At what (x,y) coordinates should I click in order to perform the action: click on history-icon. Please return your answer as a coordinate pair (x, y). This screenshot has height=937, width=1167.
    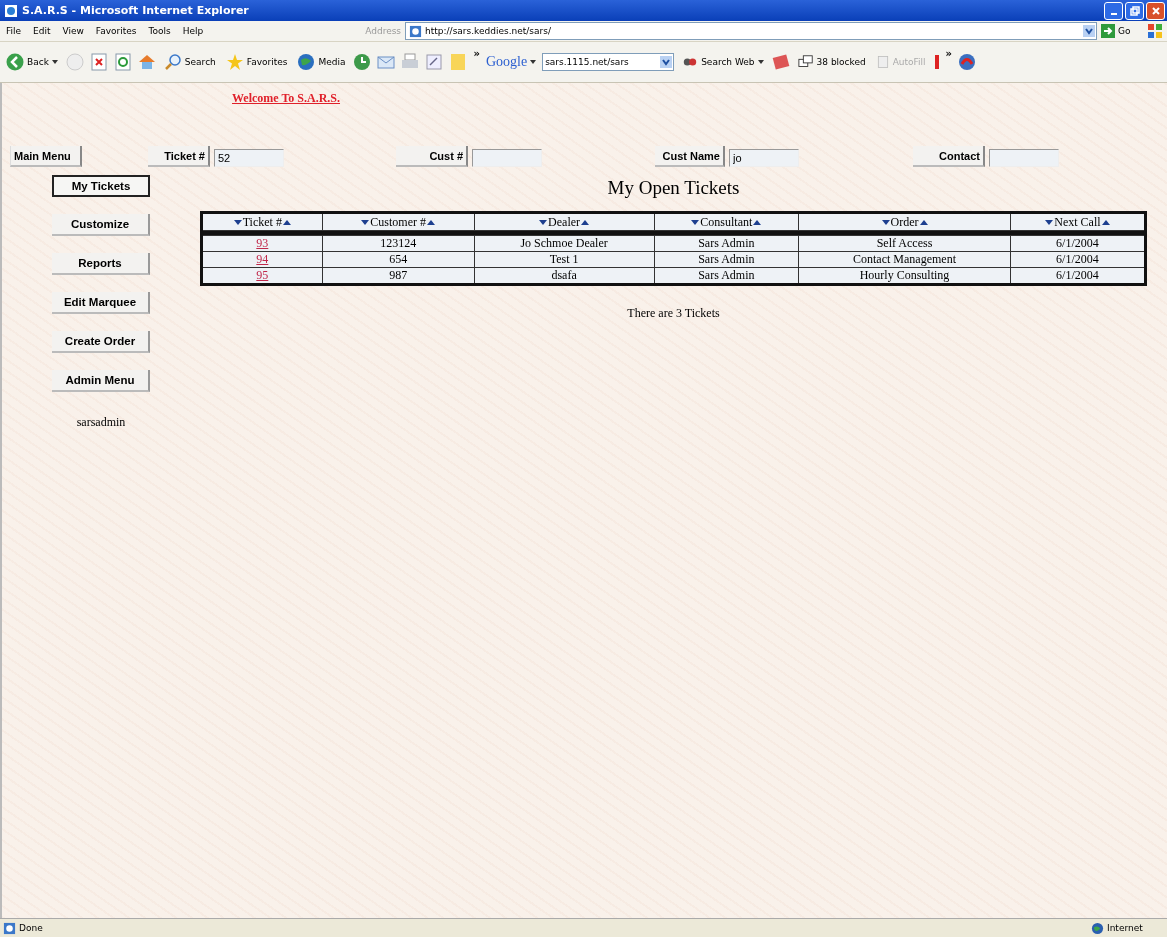
    Looking at the image, I should click on (362, 62).